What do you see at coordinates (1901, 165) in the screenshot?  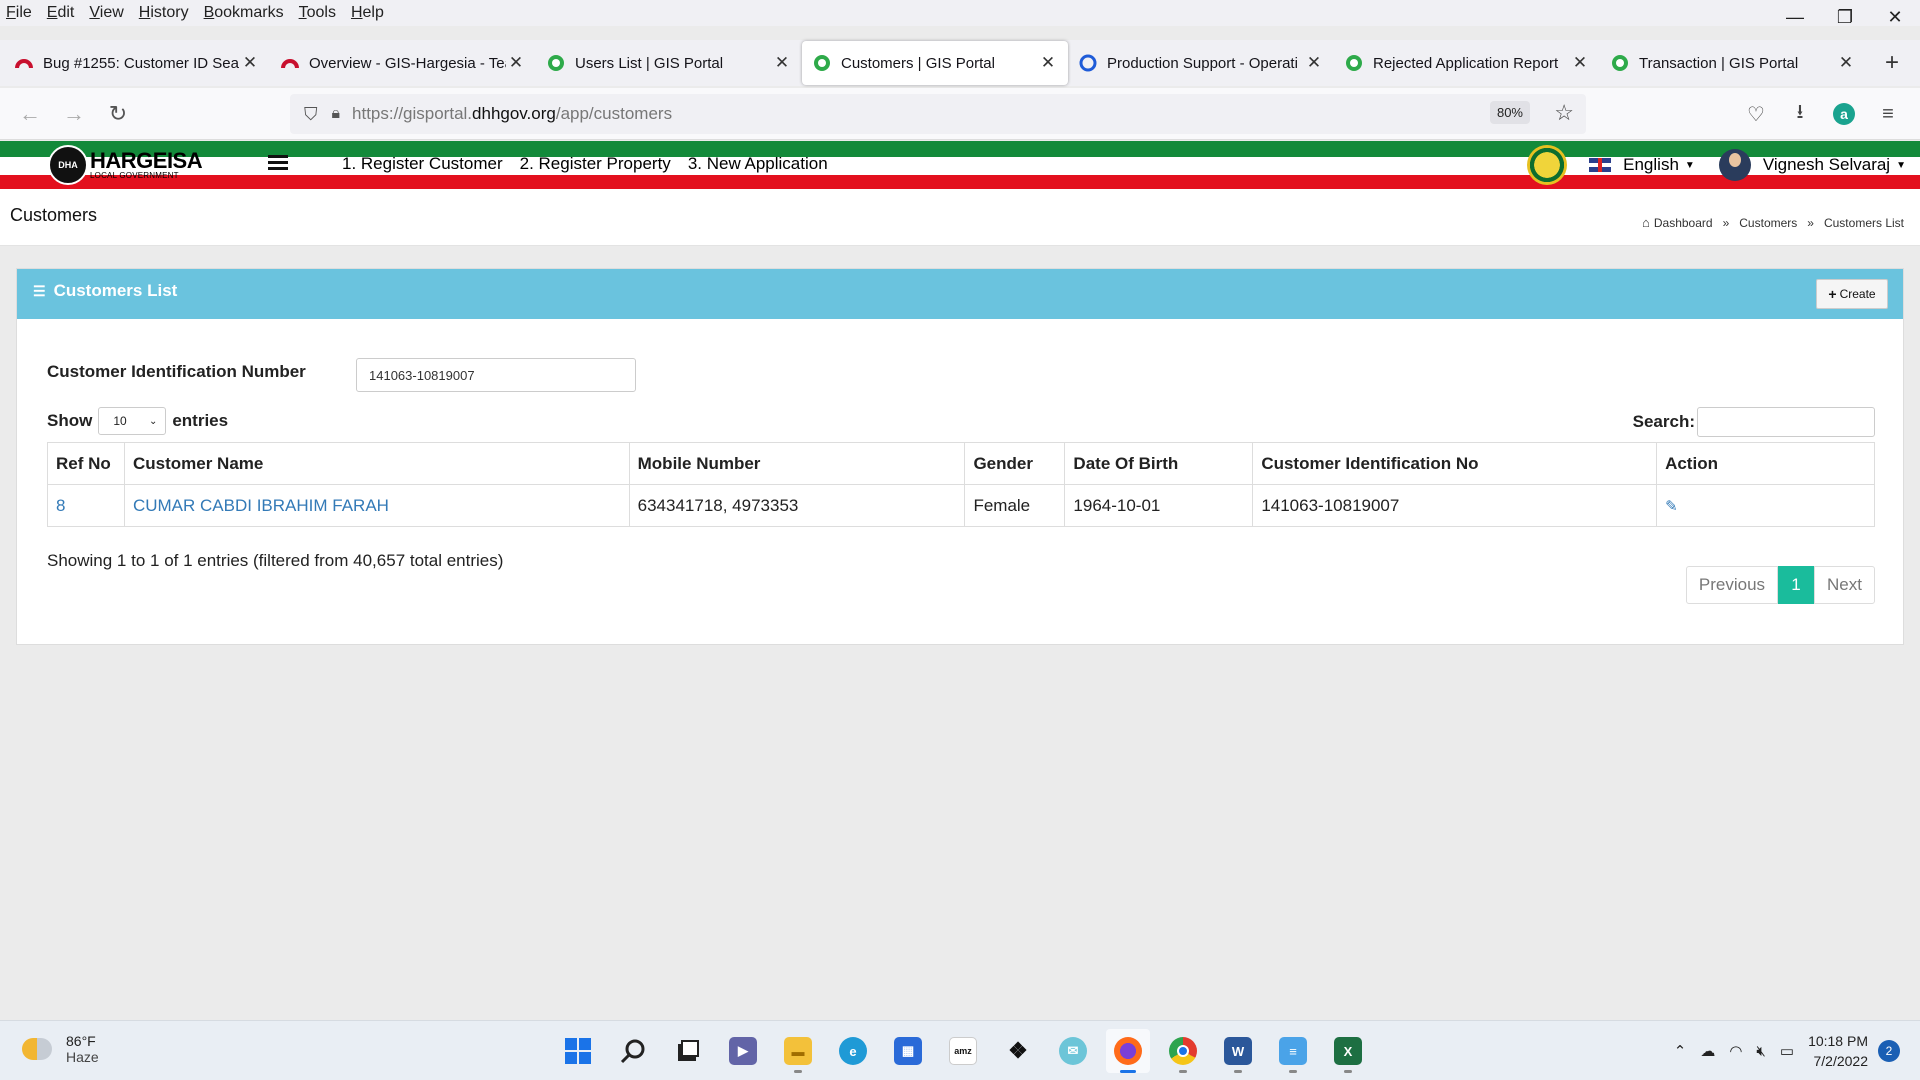 I see `caret-down-icon: ▼` at bounding box center [1901, 165].